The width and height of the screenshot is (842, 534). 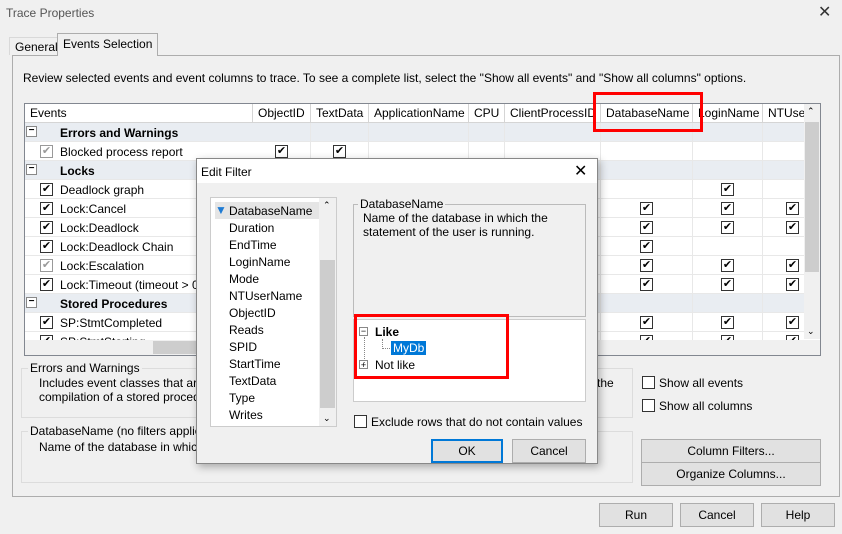 I want to click on filter-column-item: EndTime, so click(x=271, y=244).